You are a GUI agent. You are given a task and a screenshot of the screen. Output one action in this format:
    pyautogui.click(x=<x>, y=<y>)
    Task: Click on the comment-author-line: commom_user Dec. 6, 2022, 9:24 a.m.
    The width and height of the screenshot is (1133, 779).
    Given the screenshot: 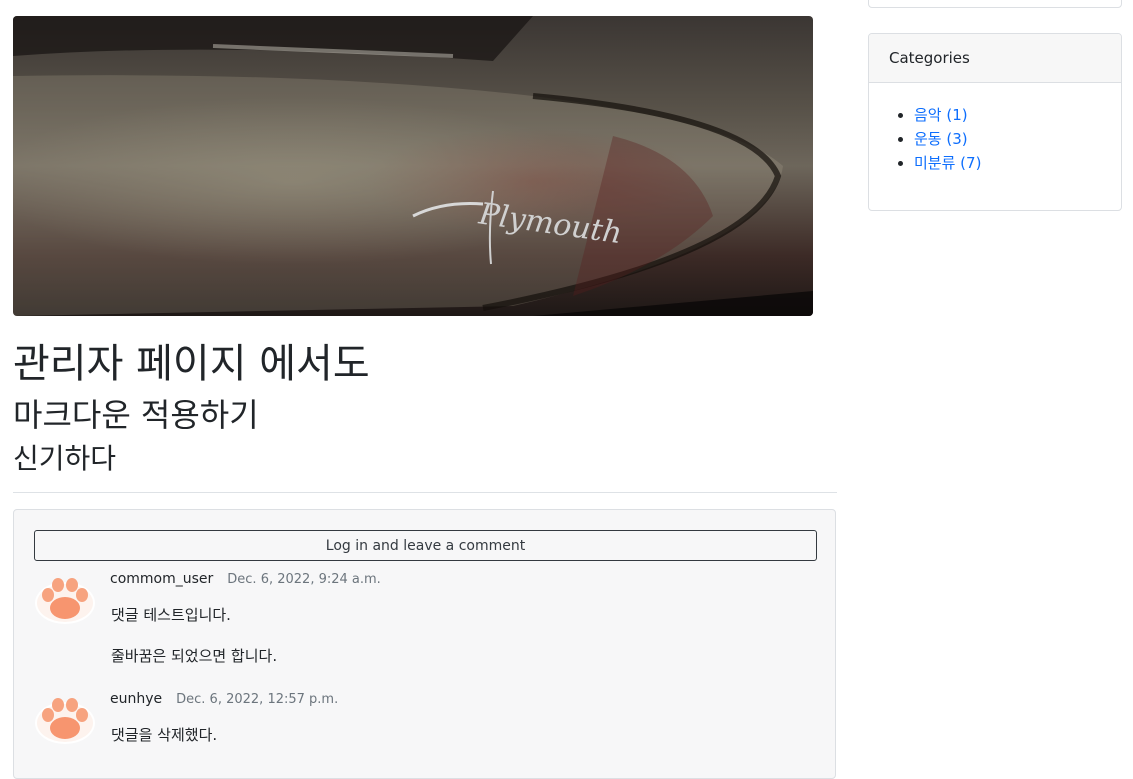 What is the action you would take?
    pyautogui.click(x=245, y=579)
    